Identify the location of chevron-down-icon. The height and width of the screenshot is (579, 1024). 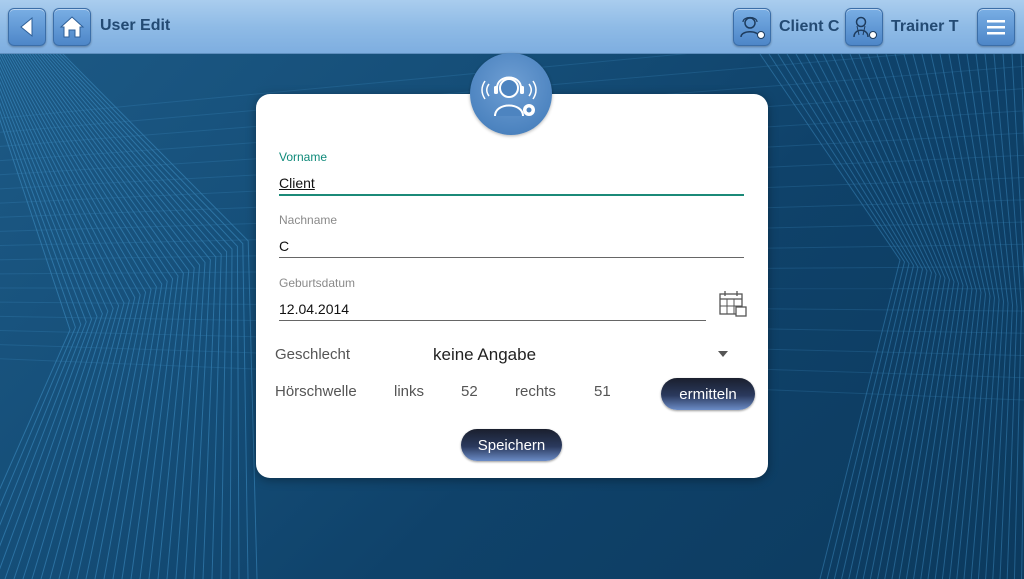
(723, 354).